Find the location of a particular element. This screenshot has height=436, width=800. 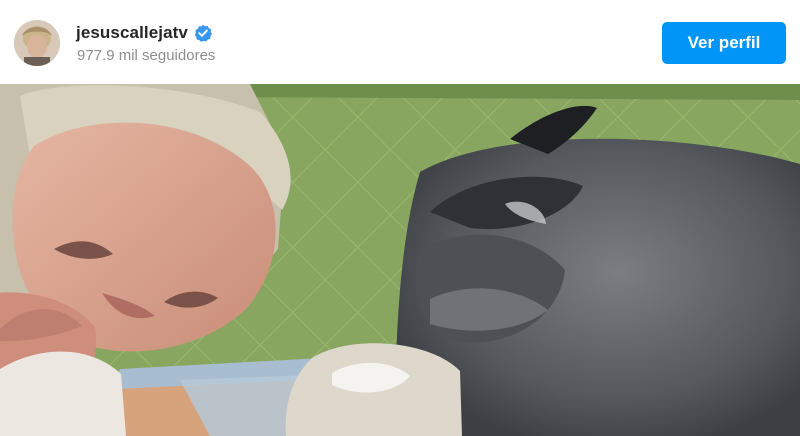

username: jesuscallejatv is located at coordinates (132, 33).